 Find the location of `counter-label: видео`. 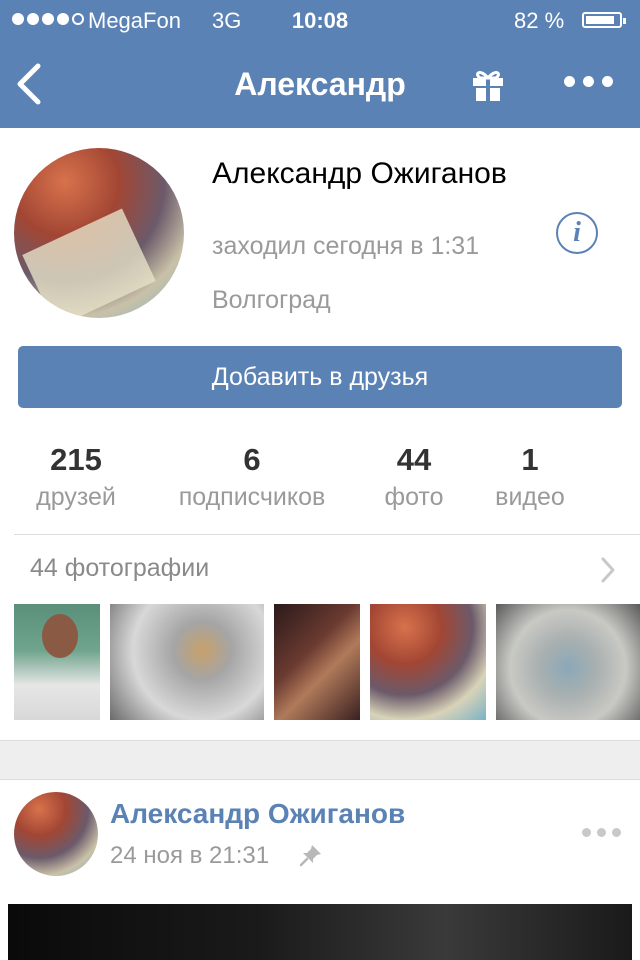

counter-label: видео is located at coordinates (530, 497).